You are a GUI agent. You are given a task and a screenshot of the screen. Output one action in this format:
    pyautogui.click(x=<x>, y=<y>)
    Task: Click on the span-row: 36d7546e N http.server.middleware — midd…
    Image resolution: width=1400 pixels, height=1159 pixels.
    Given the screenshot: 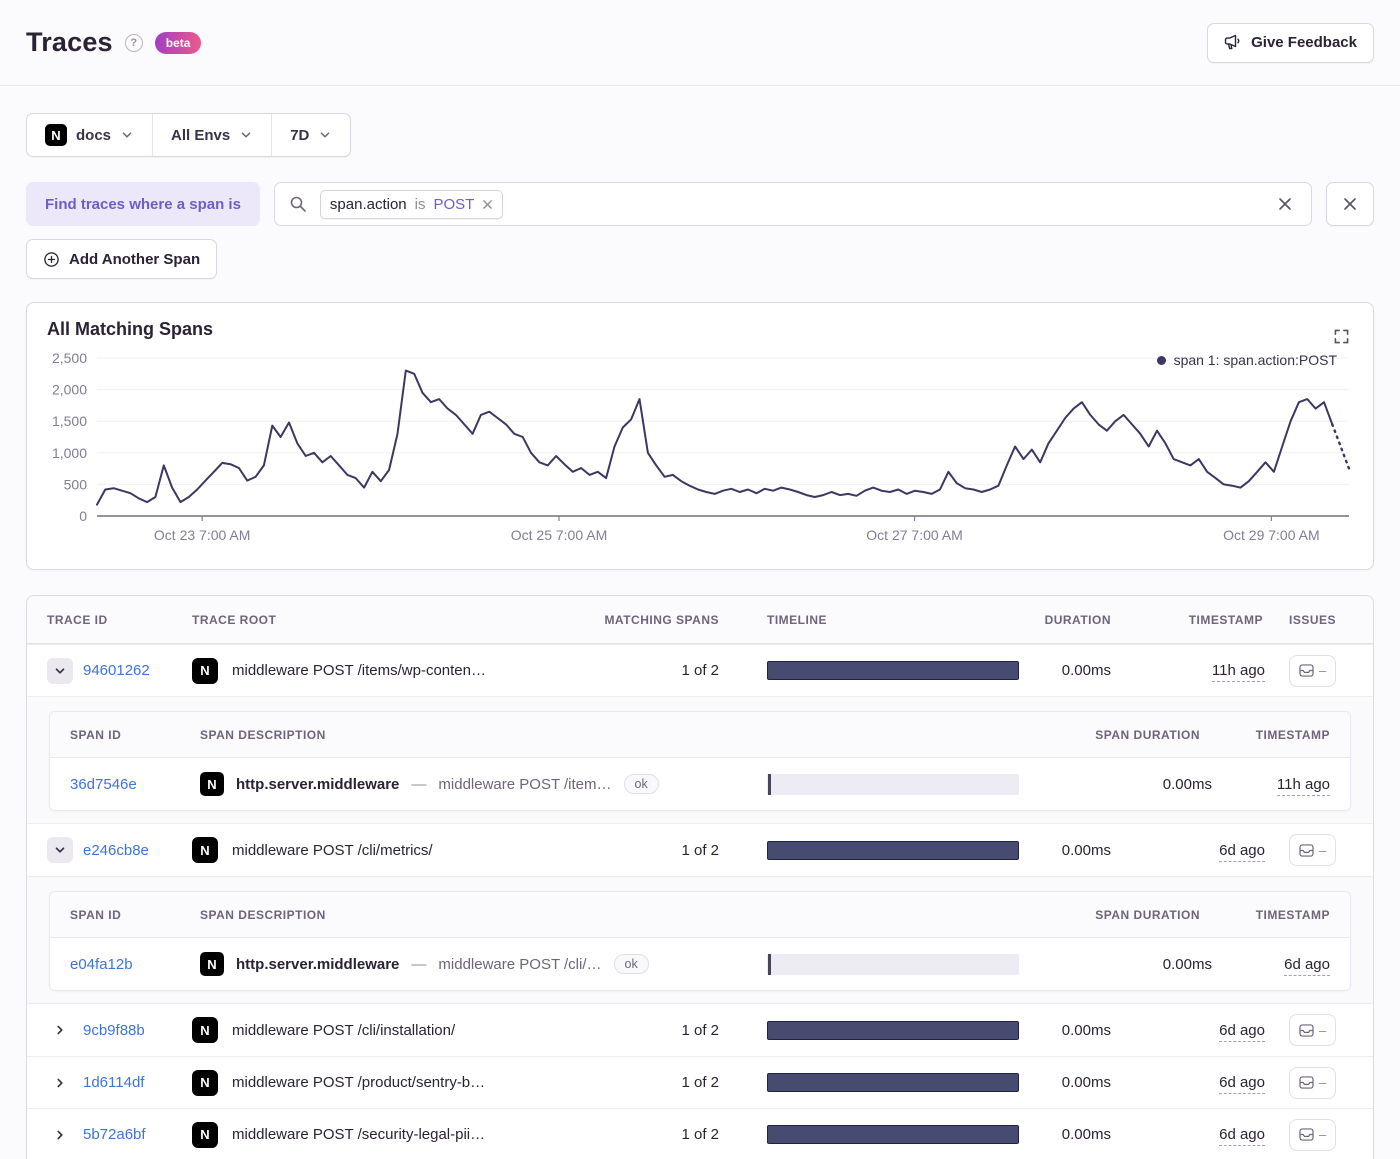 What is the action you would take?
    pyautogui.click(x=700, y=784)
    